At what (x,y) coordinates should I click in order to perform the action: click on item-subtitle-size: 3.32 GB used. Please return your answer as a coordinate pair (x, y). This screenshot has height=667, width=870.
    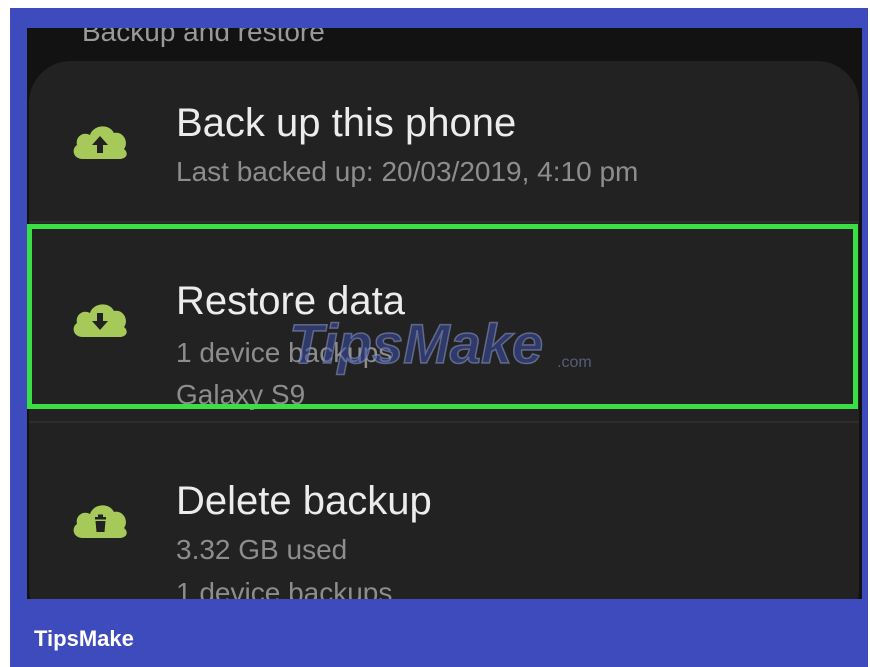
    Looking at the image, I should click on (262, 549).